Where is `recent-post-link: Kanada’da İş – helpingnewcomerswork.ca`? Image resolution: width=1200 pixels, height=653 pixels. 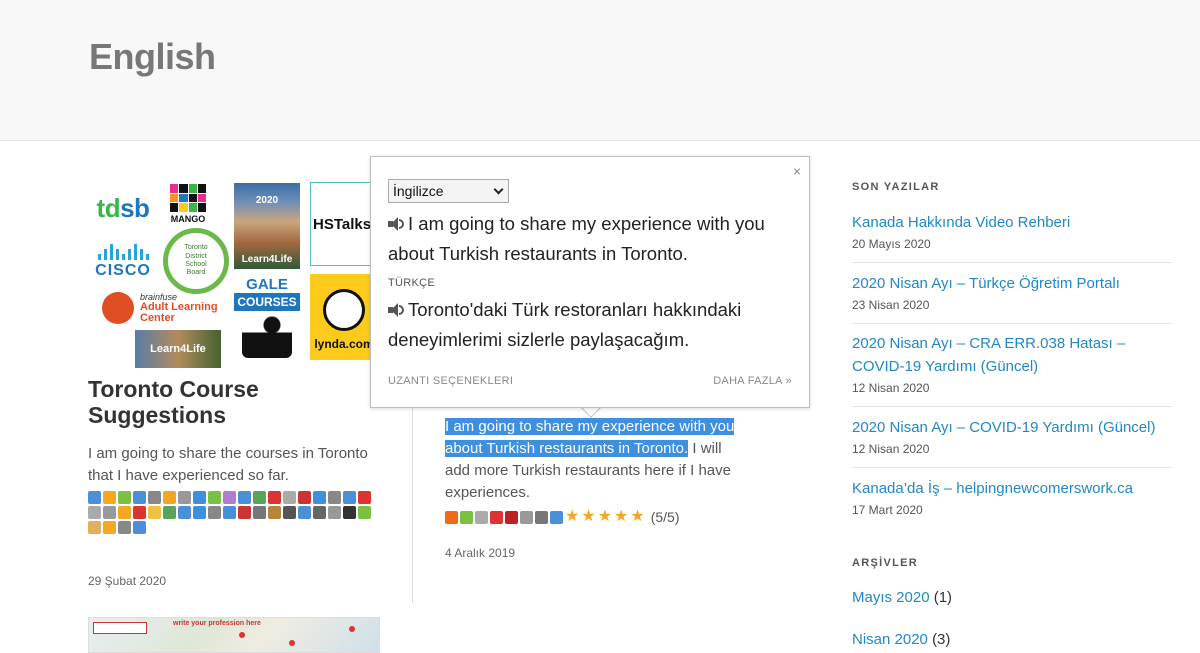 recent-post-link: Kanada’da İş – helpingnewcomerswork.ca is located at coordinates (1012, 488).